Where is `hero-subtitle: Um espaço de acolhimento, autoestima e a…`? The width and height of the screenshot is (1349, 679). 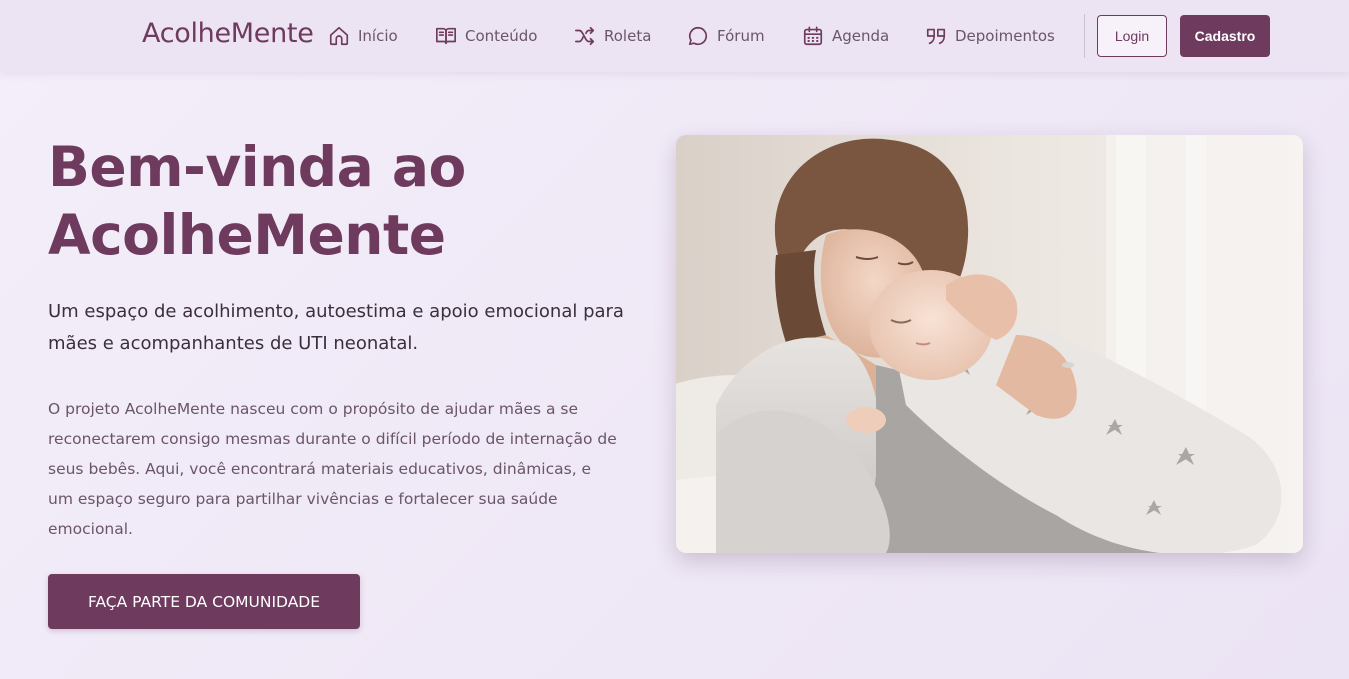 hero-subtitle: Um espaço de acolhimento, autoestima e a… is located at coordinates (336, 327).